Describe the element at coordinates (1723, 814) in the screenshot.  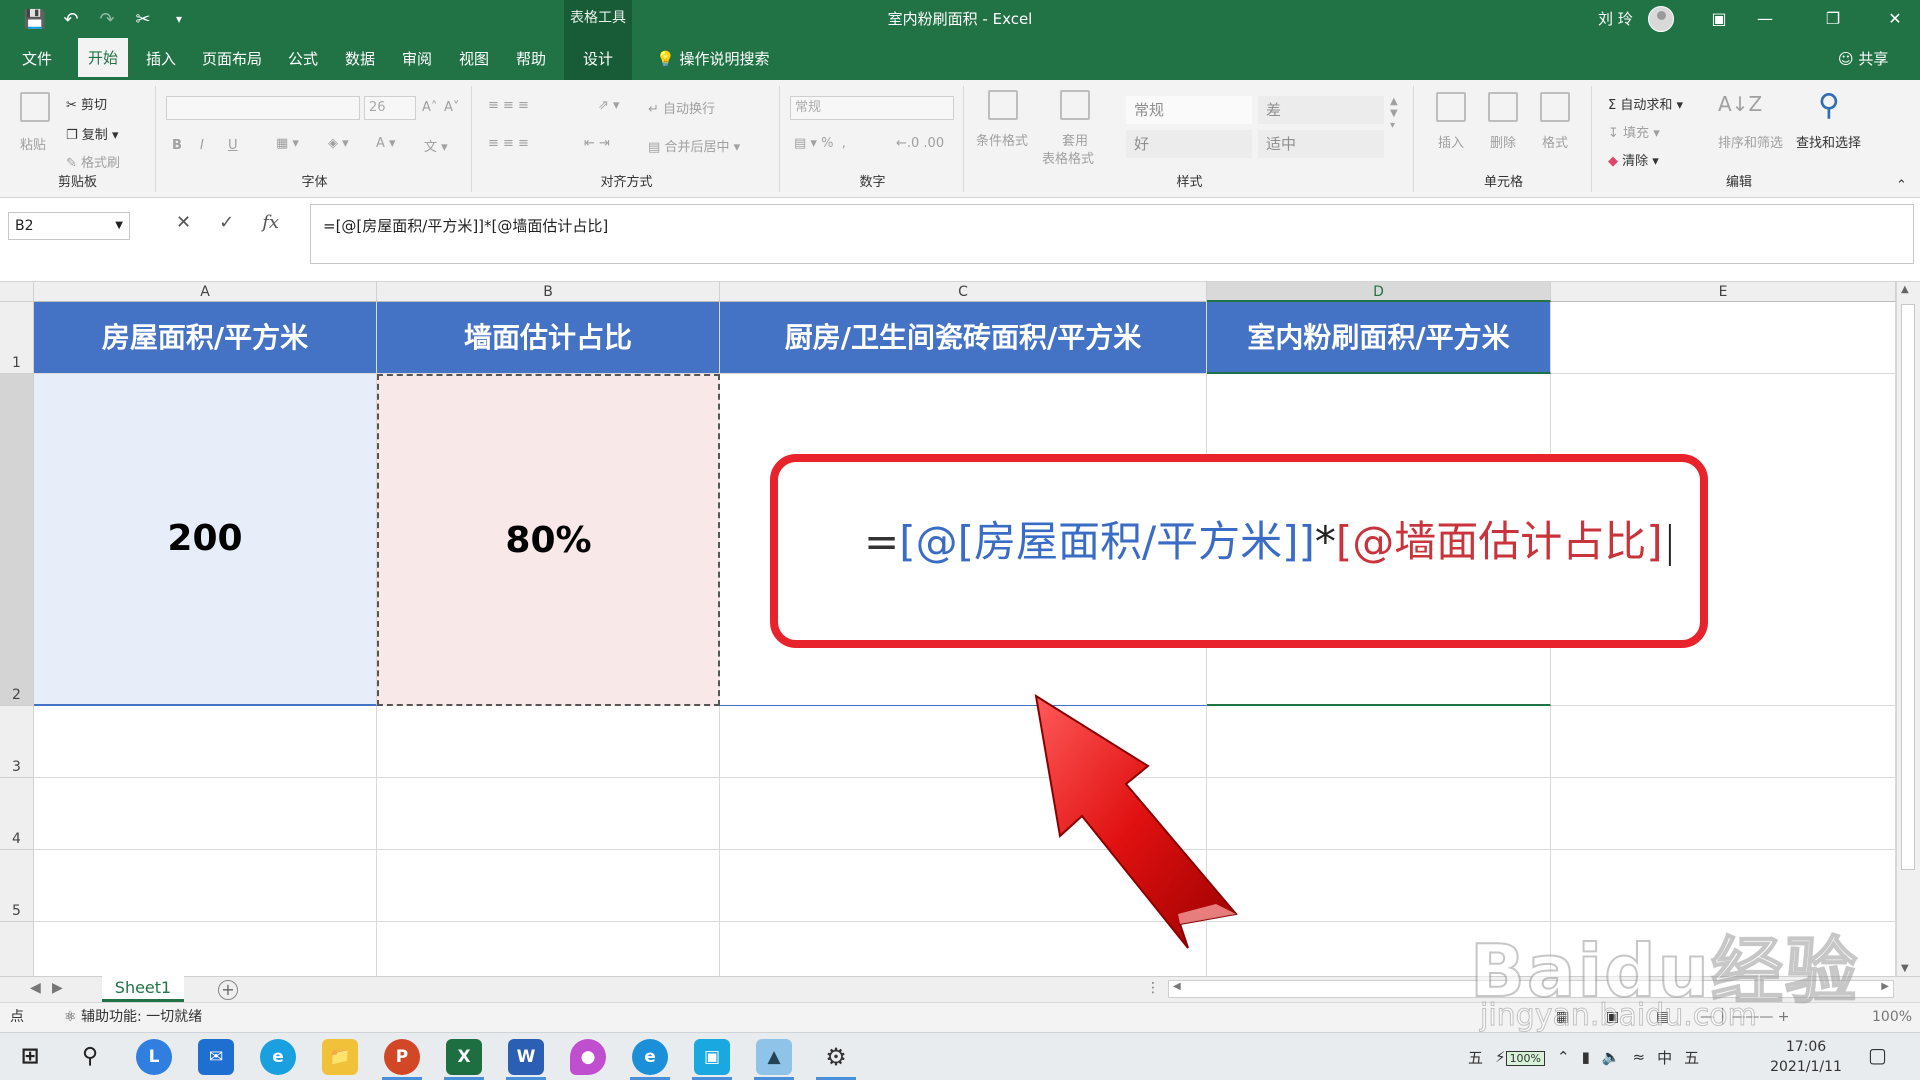
I see `cell-e4` at that location.